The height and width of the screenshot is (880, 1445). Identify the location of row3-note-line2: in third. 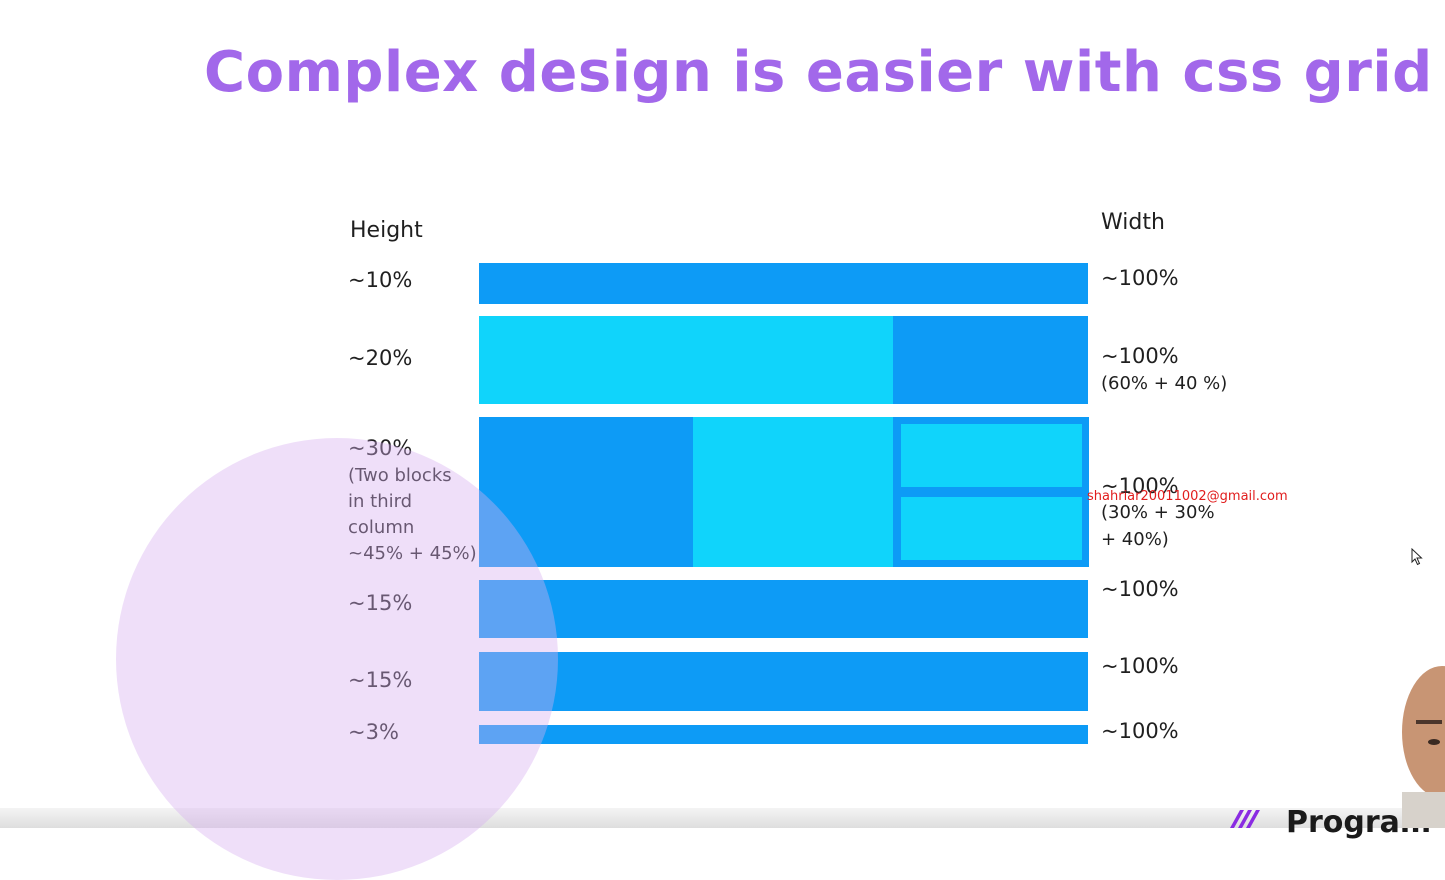
(380, 501).